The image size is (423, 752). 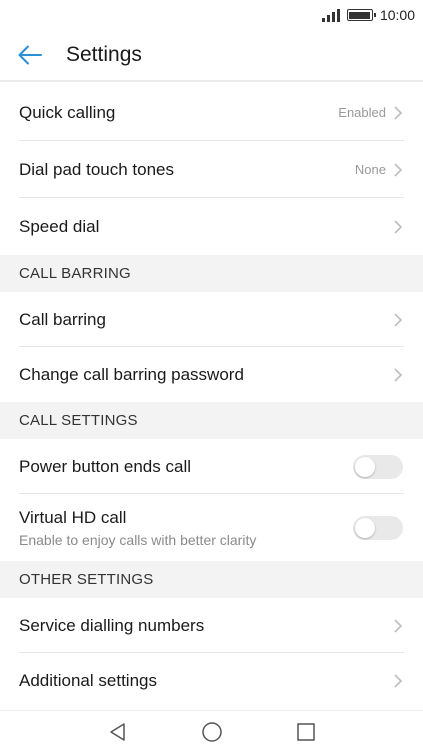 I want to click on row-label: Speed dial, so click(x=59, y=226).